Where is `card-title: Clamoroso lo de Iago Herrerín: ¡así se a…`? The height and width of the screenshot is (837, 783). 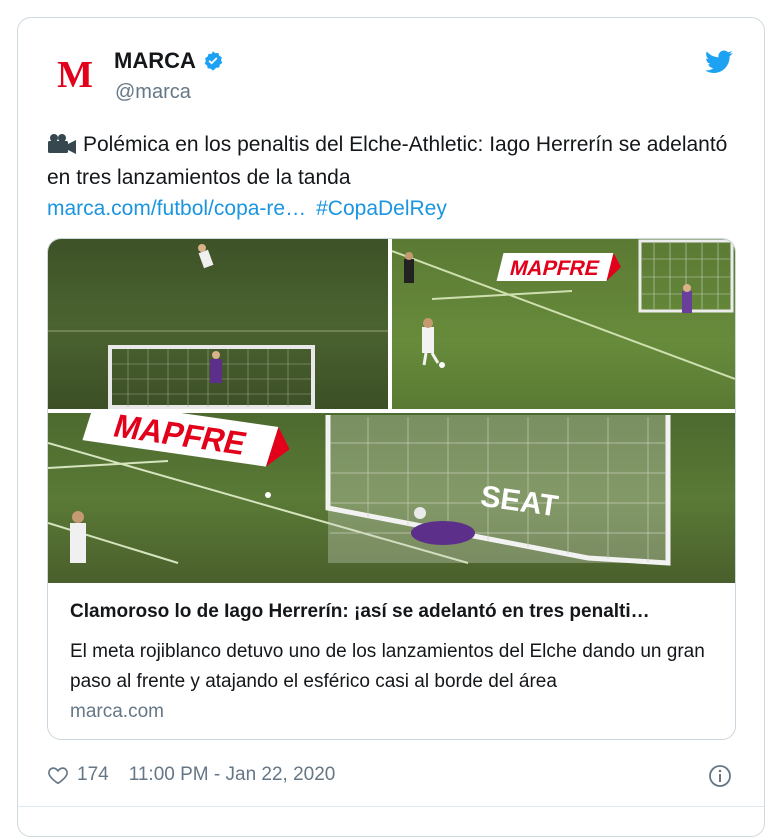 card-title: Clamoroso lo de Iago Herrerín: ¡así se a… is located at coordinates (390, 612).